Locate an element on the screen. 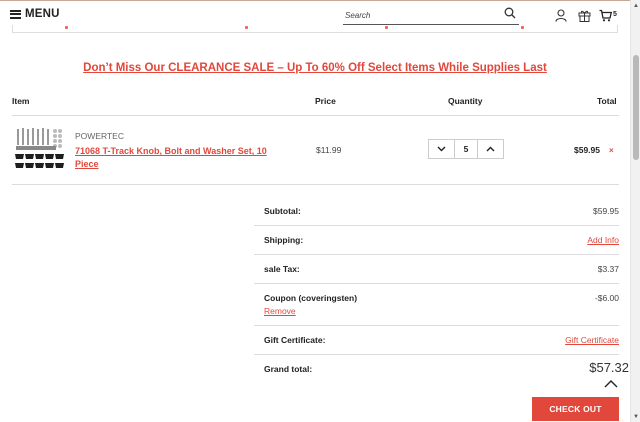  gift-icon is located at coordinates (584, 15).